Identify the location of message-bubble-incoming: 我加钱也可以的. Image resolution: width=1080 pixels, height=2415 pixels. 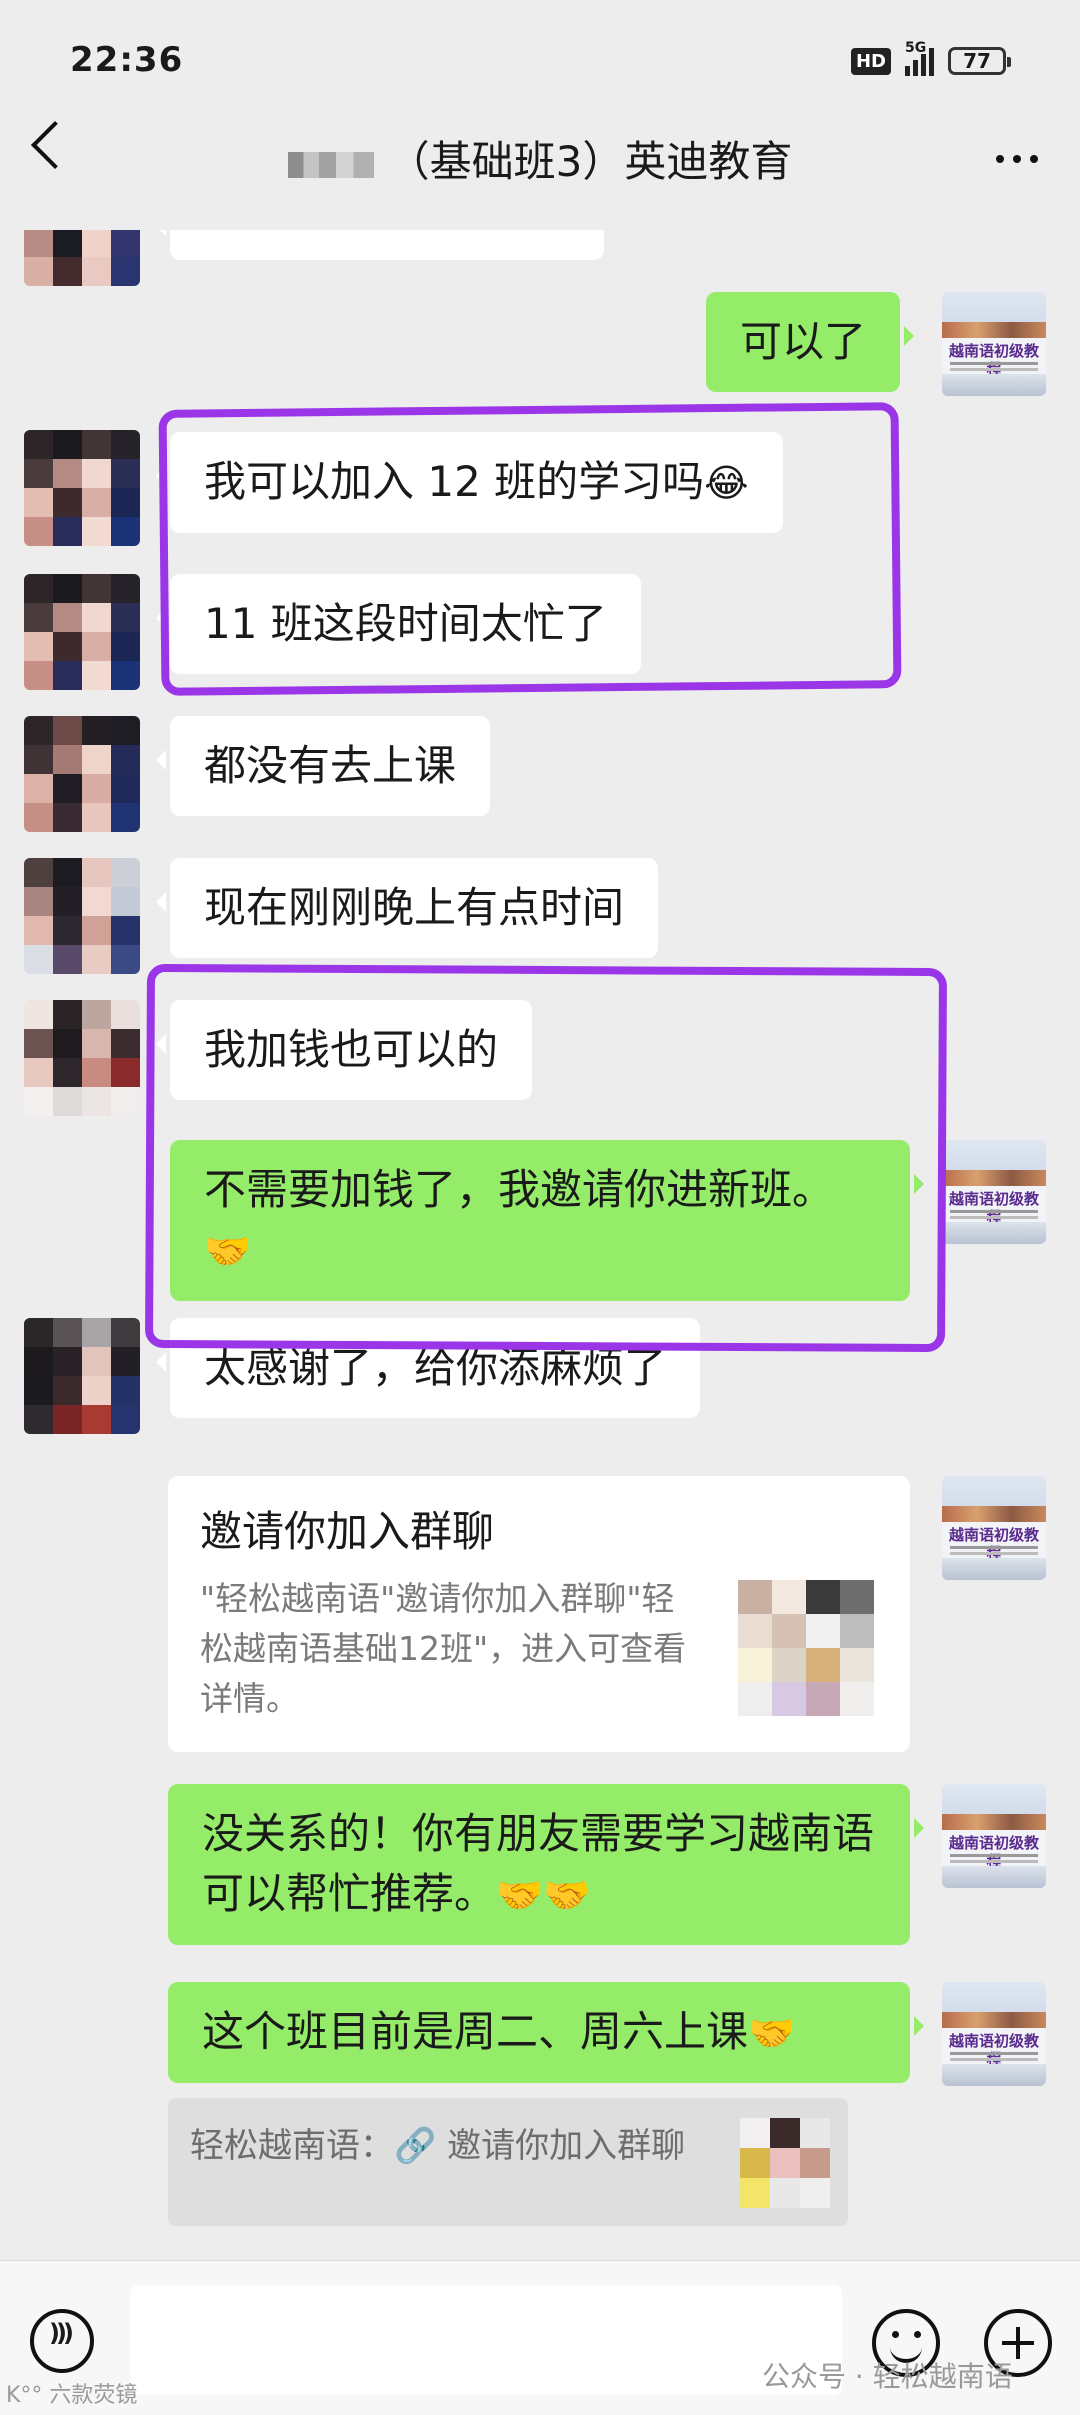
(344, 1050).